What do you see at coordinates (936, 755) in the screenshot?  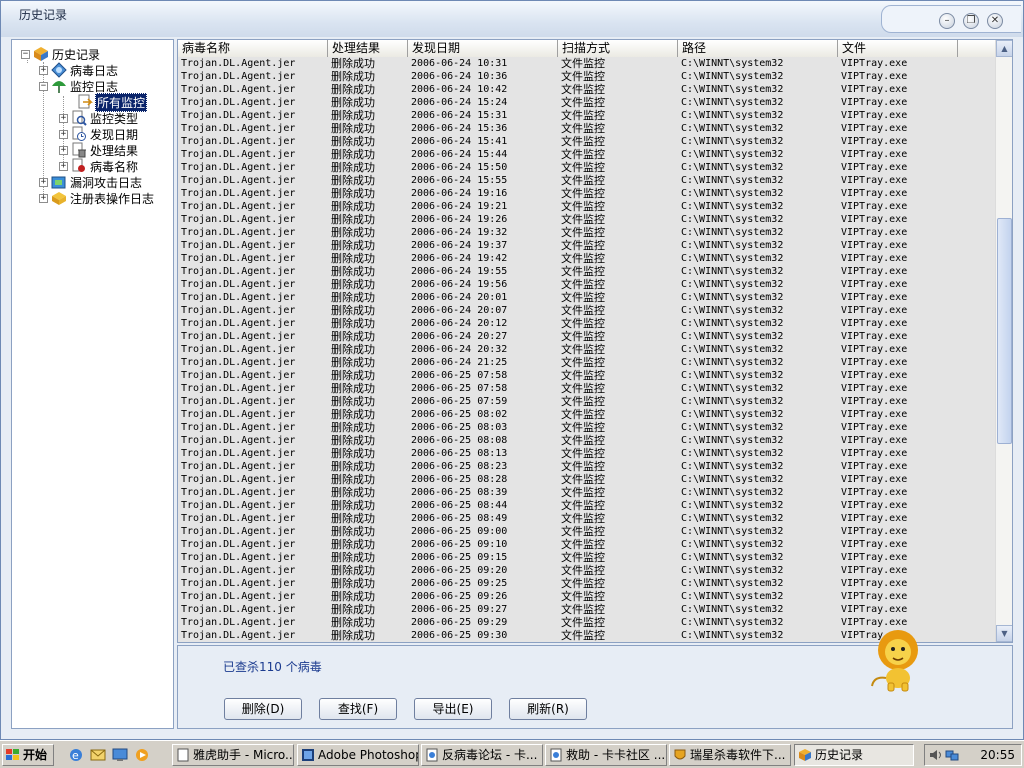 I see `volume-icon` at bounding box center [936, 755].